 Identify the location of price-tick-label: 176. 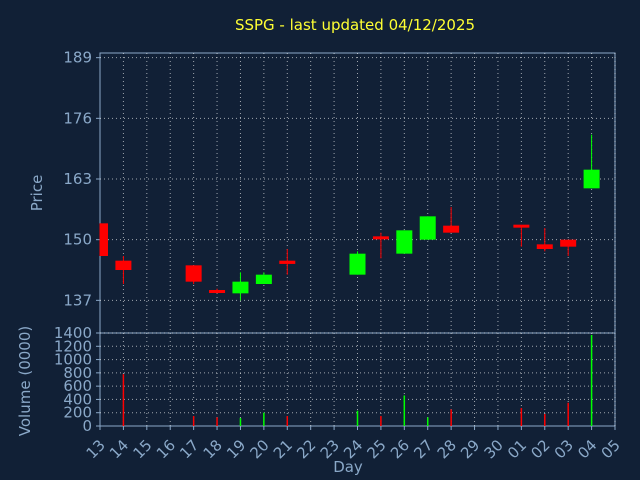
(77, 118).